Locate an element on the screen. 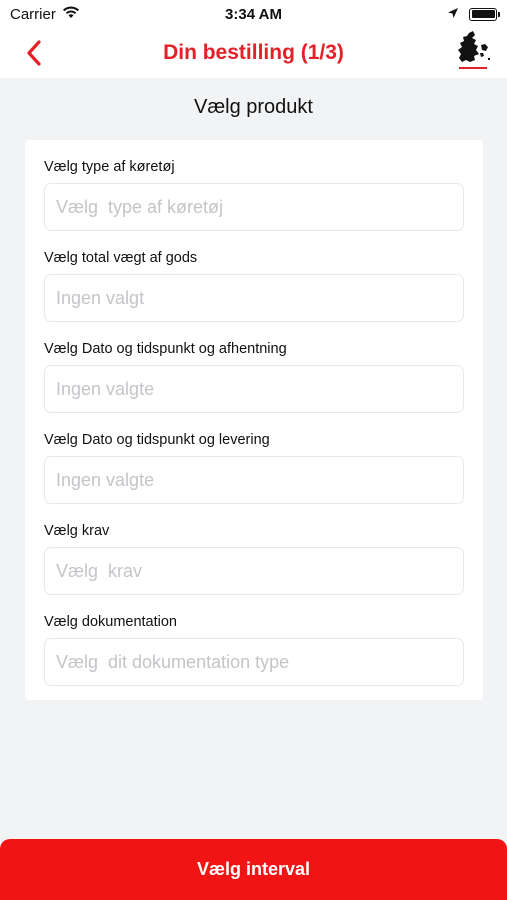  status-bar: Carrier 3:34 AM is located at coordinates (253, 14).